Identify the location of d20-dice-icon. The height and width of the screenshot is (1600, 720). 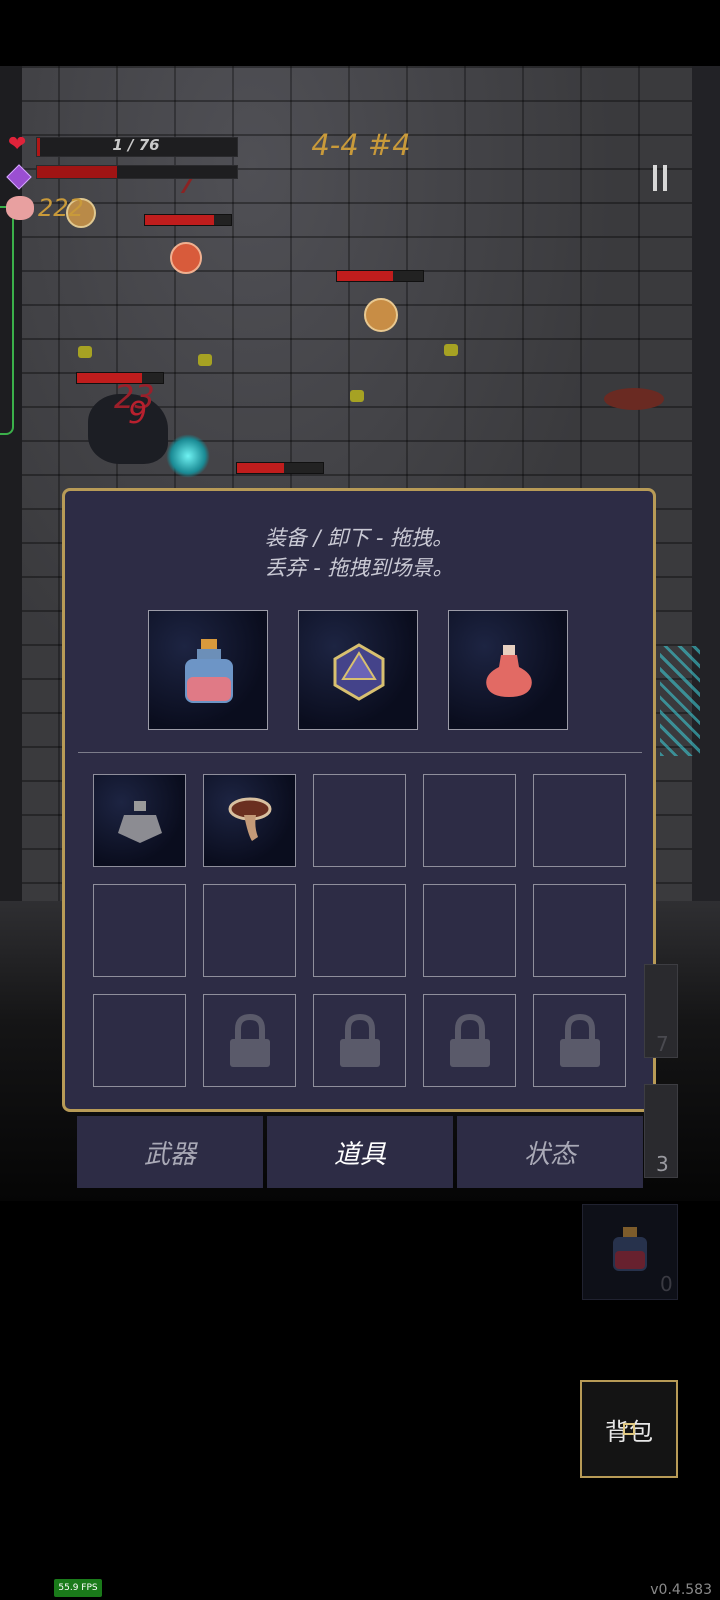
(359, 672).